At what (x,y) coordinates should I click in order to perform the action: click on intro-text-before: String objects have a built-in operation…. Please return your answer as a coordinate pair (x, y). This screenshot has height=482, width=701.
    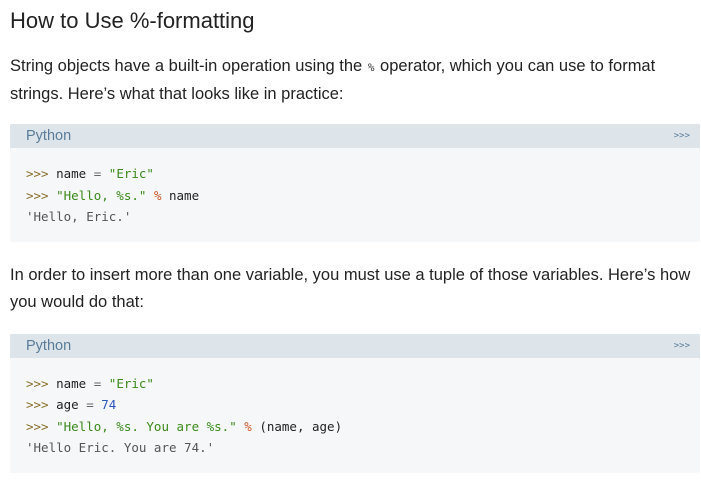
    Looking at the image, I should click on (186, 66).